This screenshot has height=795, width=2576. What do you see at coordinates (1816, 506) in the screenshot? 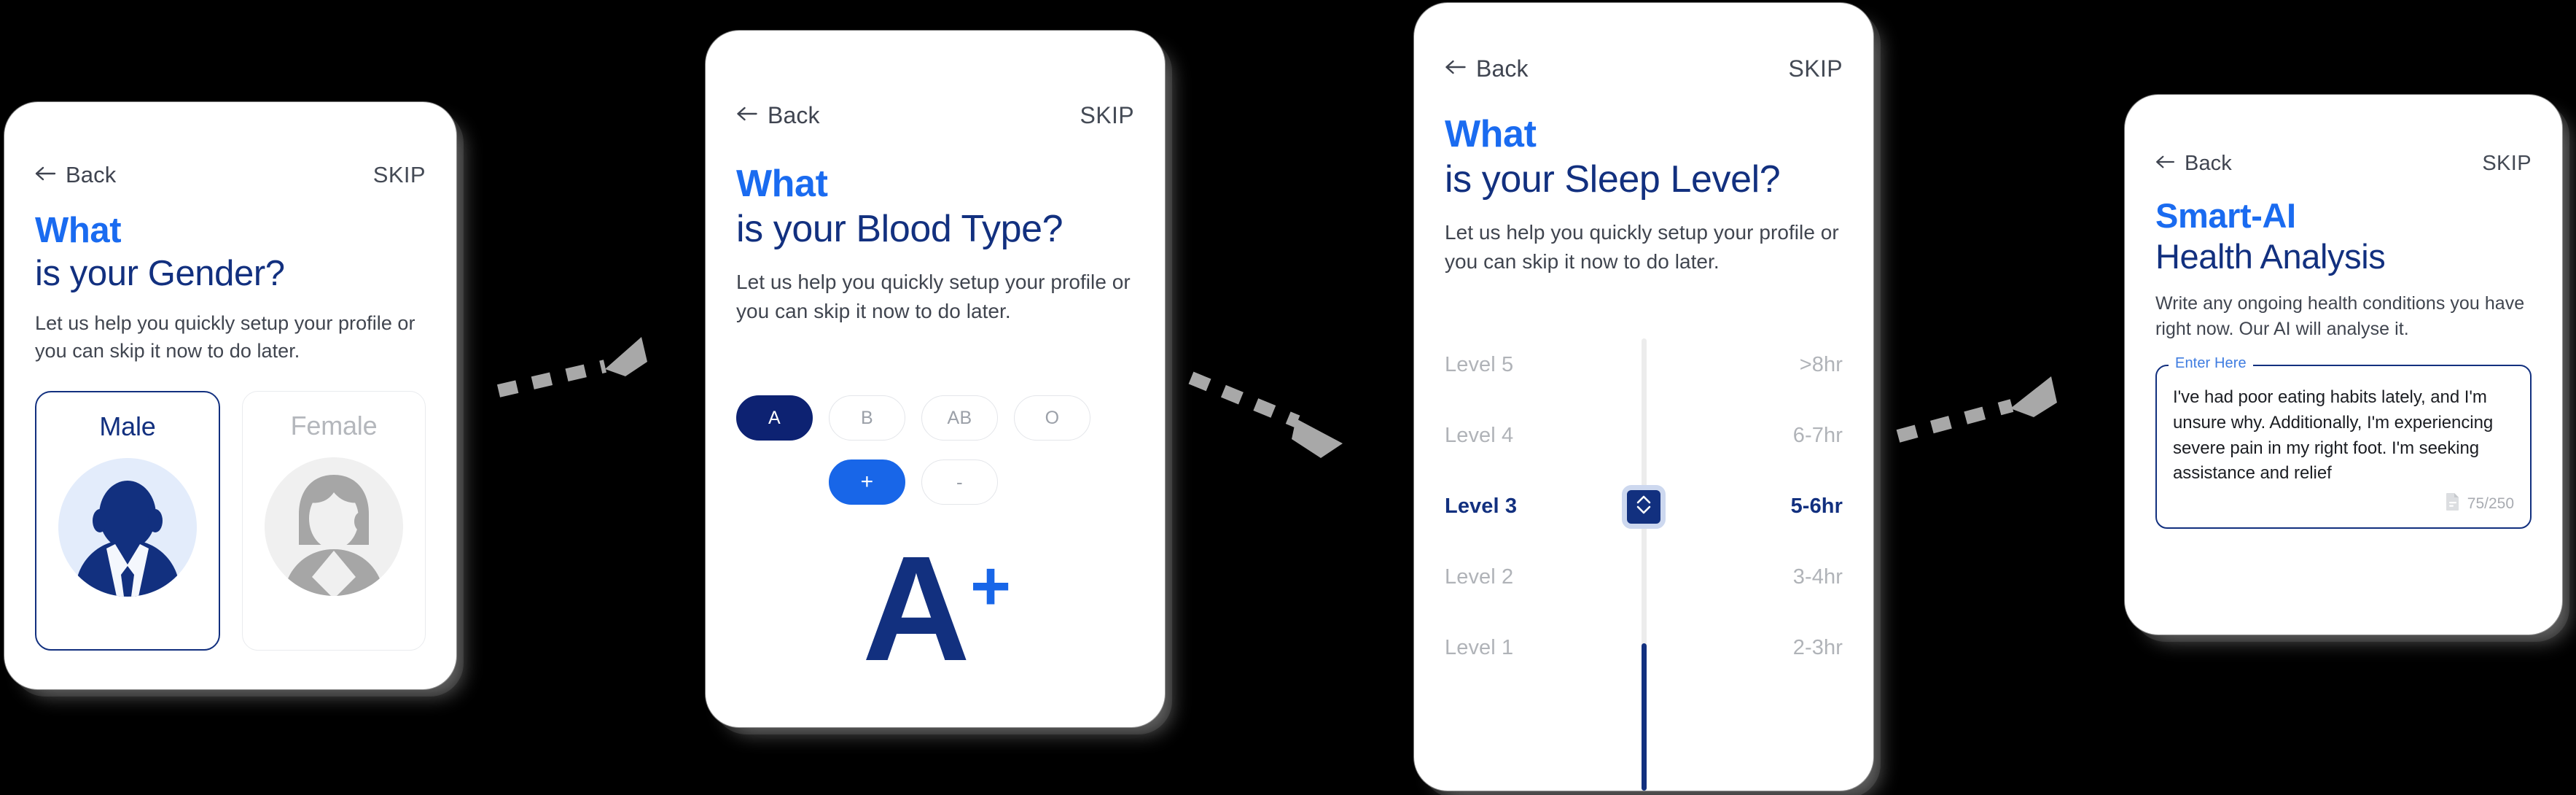
I see `sleep-level-value: 5-6hr` at bounding box center [1816, 506].